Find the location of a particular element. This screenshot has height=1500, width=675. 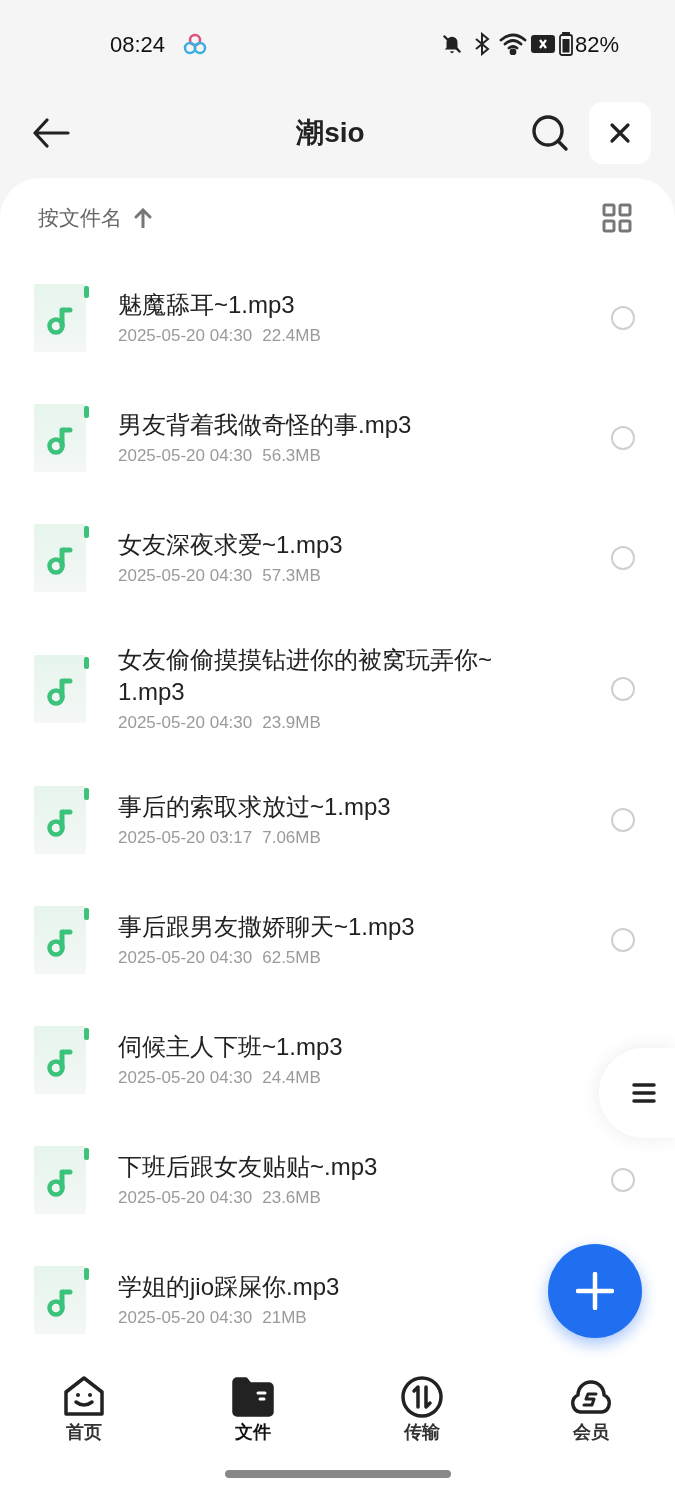

grid-icon is located at coordinates (617, 218).